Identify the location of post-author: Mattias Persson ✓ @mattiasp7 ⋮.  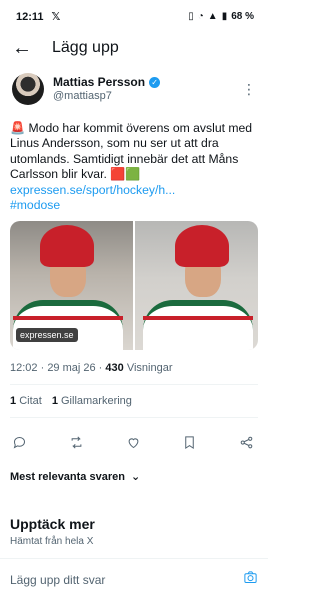
(134, 89).